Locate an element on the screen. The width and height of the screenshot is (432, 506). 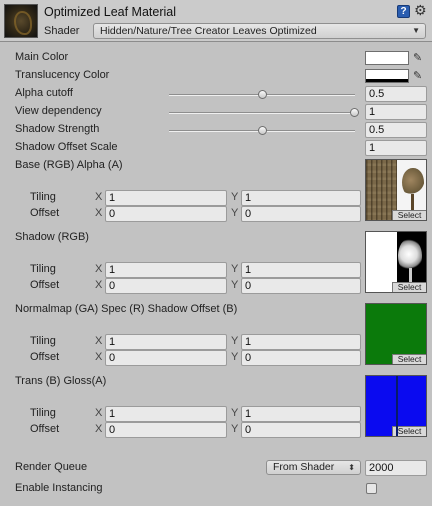
enable-instancing-checkbox is located at coordinates (371, 488).